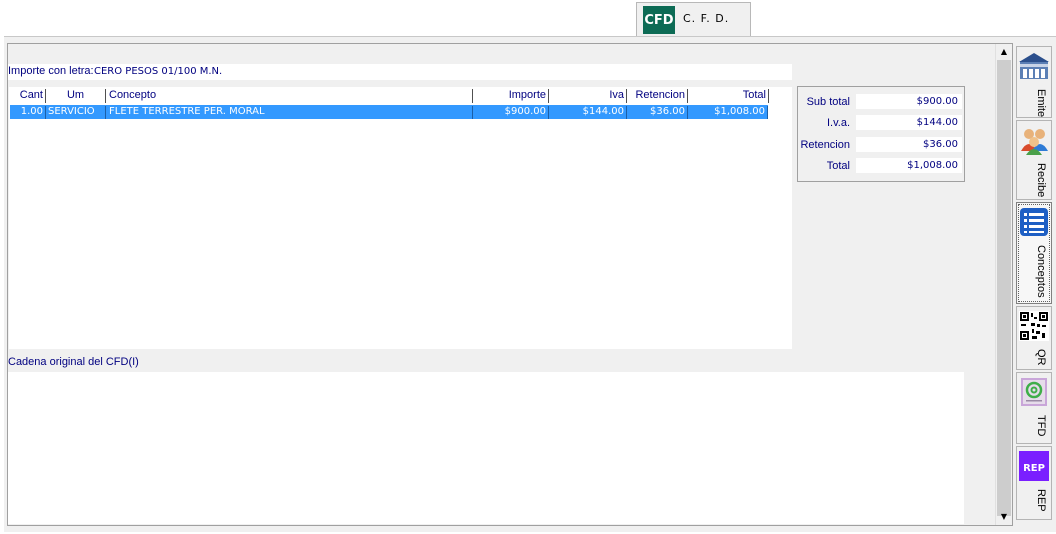 Image resolution: width=1056 pixels, height=534 pixels. What do you see at coordinates (825, 145) in the screenshot?
I see `retencion-label: Retencion` at bounding box center [825, 145].